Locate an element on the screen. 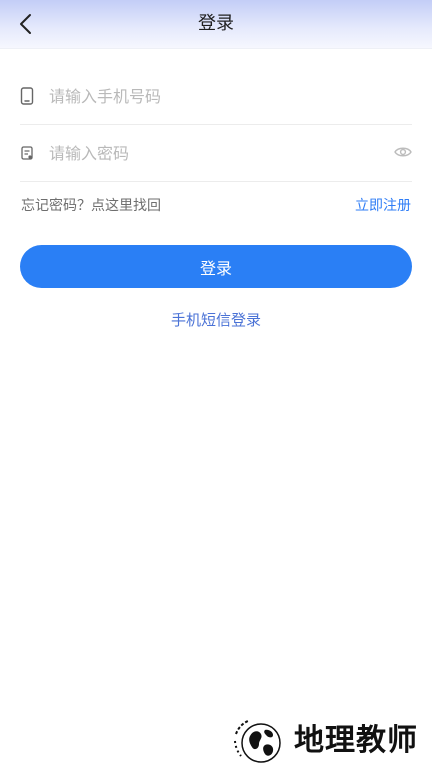 This screenshot has height=768, width=432. sms-login-link: 手机短信登录 is located at coordinates (216, 320).